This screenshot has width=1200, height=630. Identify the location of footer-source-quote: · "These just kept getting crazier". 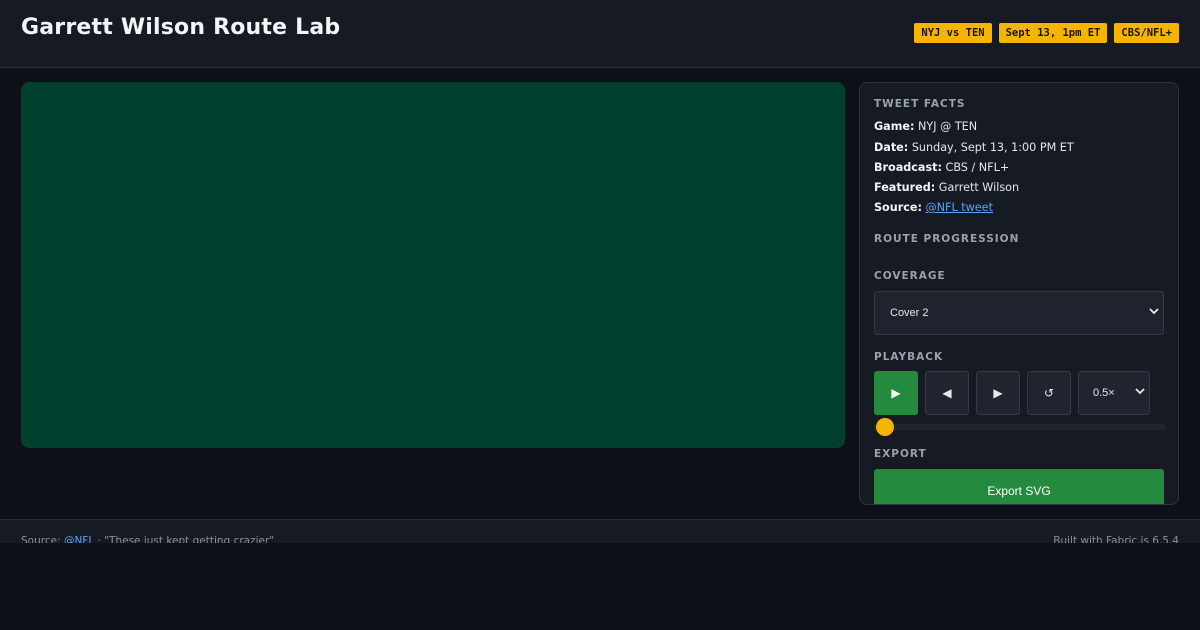
(186, 539).